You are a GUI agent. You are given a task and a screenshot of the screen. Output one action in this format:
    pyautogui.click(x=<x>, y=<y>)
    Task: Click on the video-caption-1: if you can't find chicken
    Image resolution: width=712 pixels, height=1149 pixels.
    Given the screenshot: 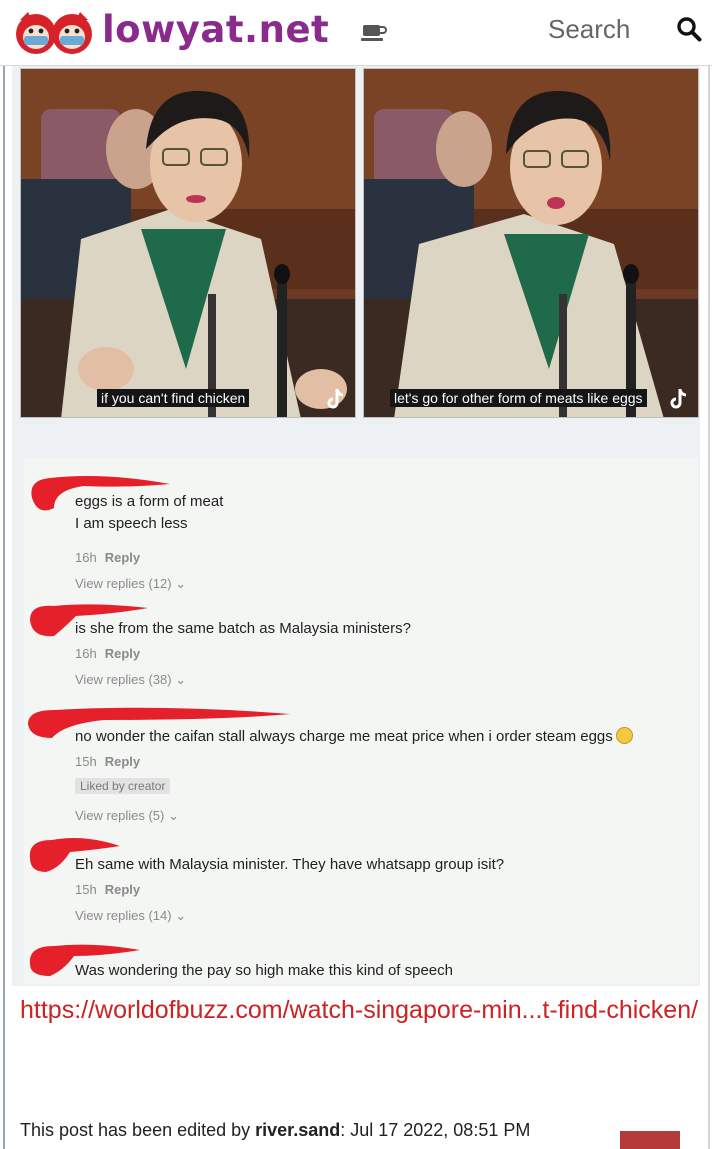 What is the action you would take?
    pyautogui.click(x=173, y=398)
    